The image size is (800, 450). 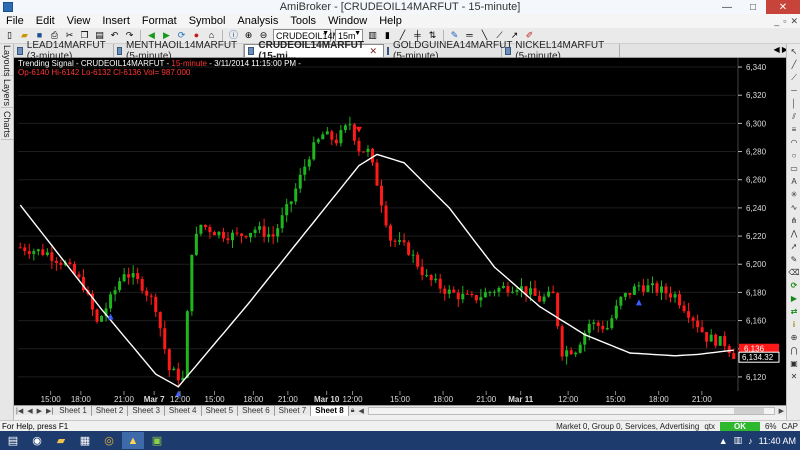 What do you see at coordinates (207, 21) in the screenshot?
I see `menu-symbol: Symbol` at bounding box center [207, 21].